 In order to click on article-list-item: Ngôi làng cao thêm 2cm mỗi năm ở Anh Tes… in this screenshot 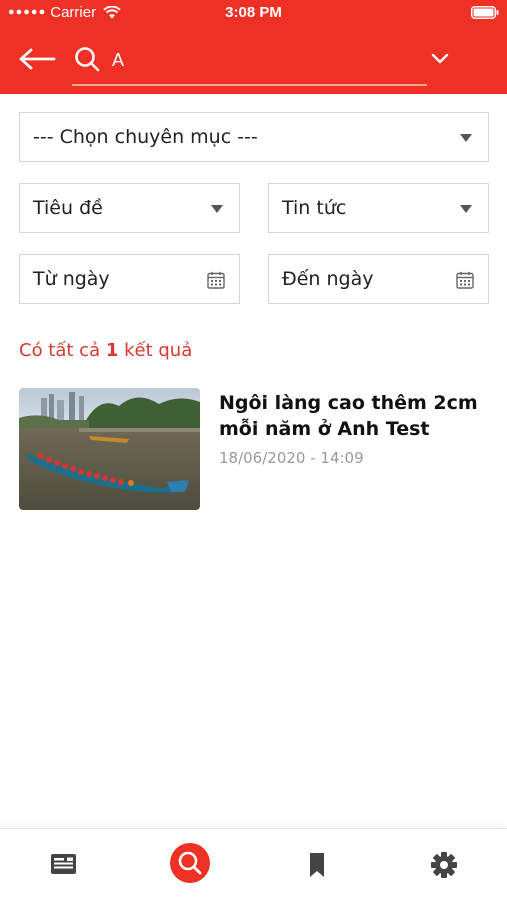, I will do `click(254, 449)`.